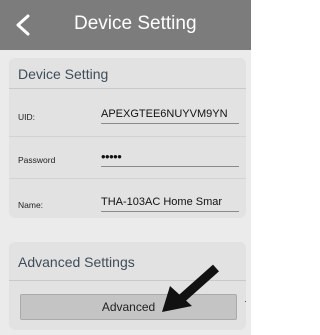 The height and width of the screenshot is (335, 320). Describe the element at coordinates (170, 115) in the screenshot. I see `uid-field: APEXGTEE6NUYVM9YN` at that location.